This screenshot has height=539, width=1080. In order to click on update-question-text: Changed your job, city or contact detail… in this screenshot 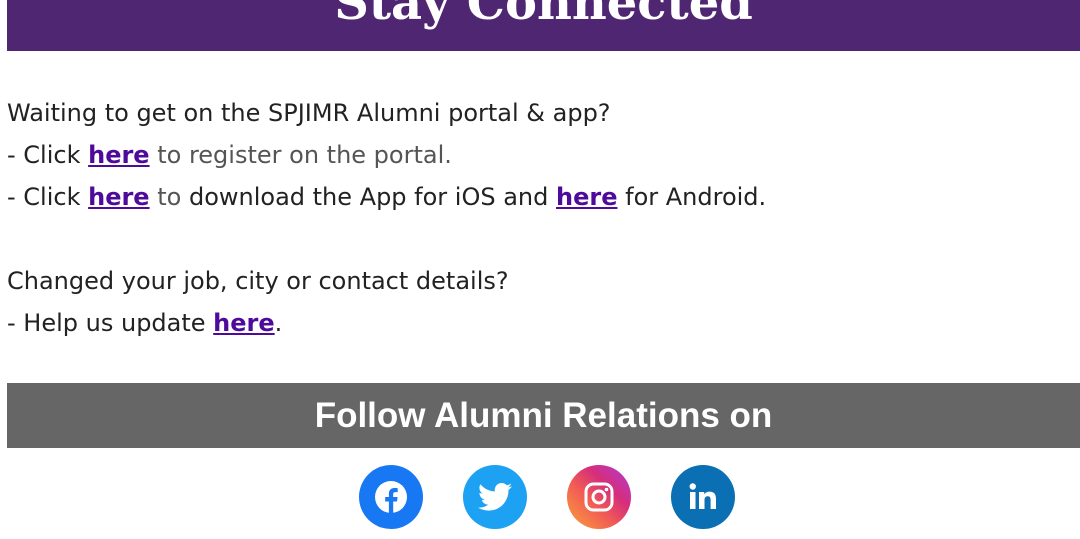, I will do `click(258, 281)`.